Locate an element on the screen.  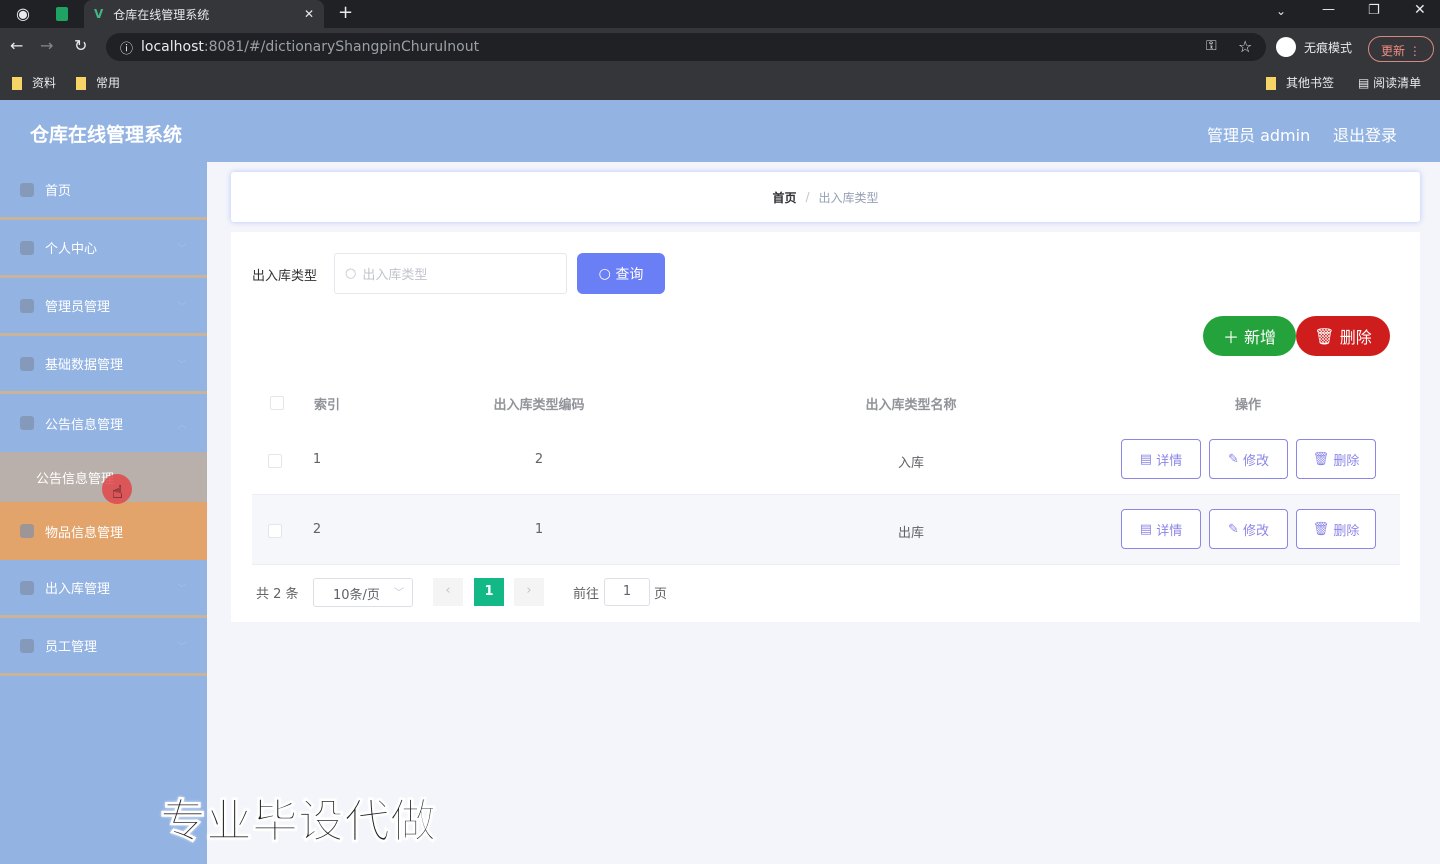
trash-icon: 🗑 is located at coordinates (1327, 336).